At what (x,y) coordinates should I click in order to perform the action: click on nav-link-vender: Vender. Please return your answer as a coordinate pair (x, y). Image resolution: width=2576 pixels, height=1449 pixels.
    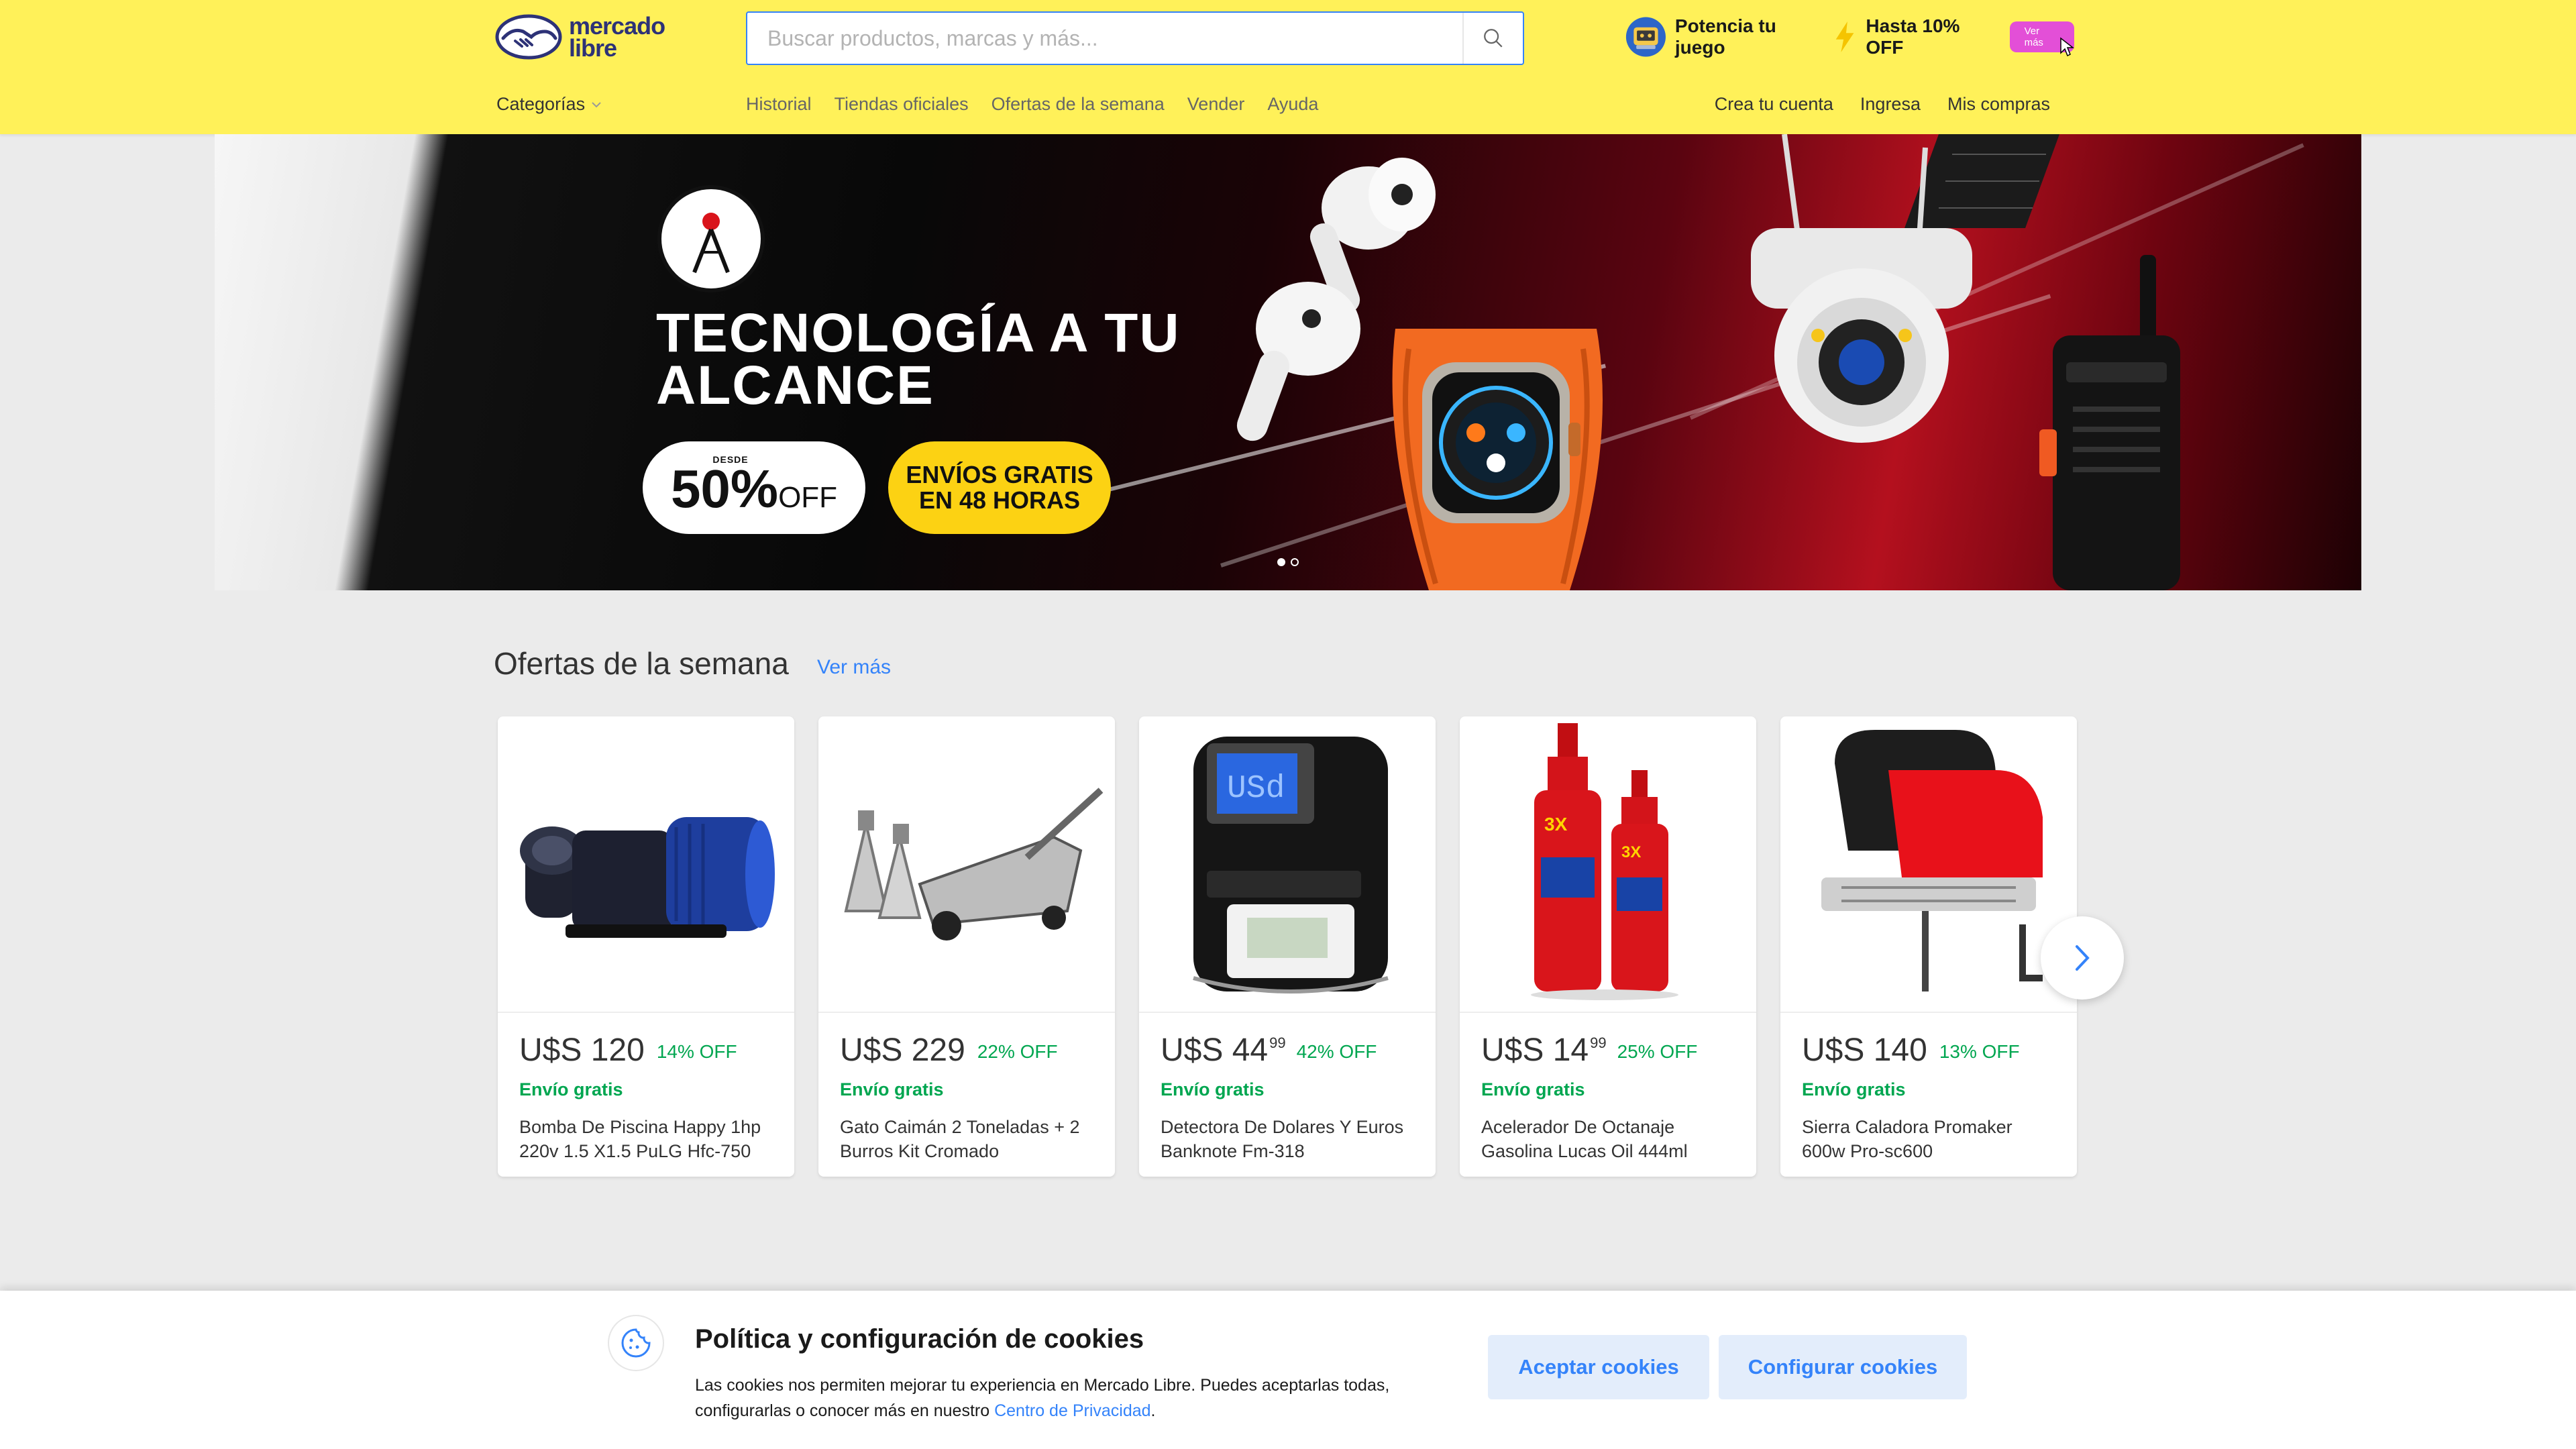
    Looking at the image, I should click on (1216, 104).